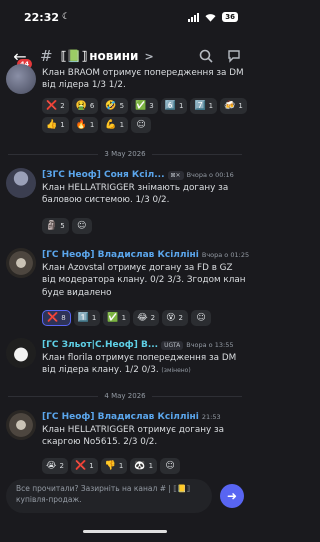 The width and height of the screenshot is (320, 542). What do you see at coordinates (55, 125) in the screenshot?
I see `reaction: 👍 1` at bounding box center [55, 125].